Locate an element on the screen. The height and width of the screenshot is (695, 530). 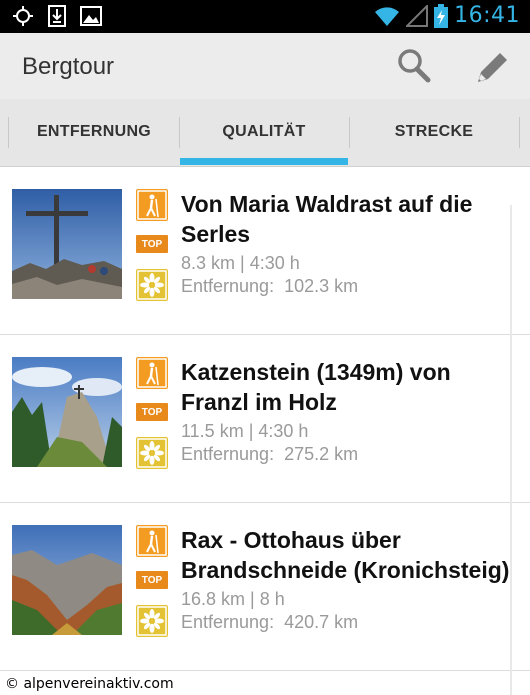
tour-stats: 11.5 km | 4:30 h is located at coordinates (245, 431).